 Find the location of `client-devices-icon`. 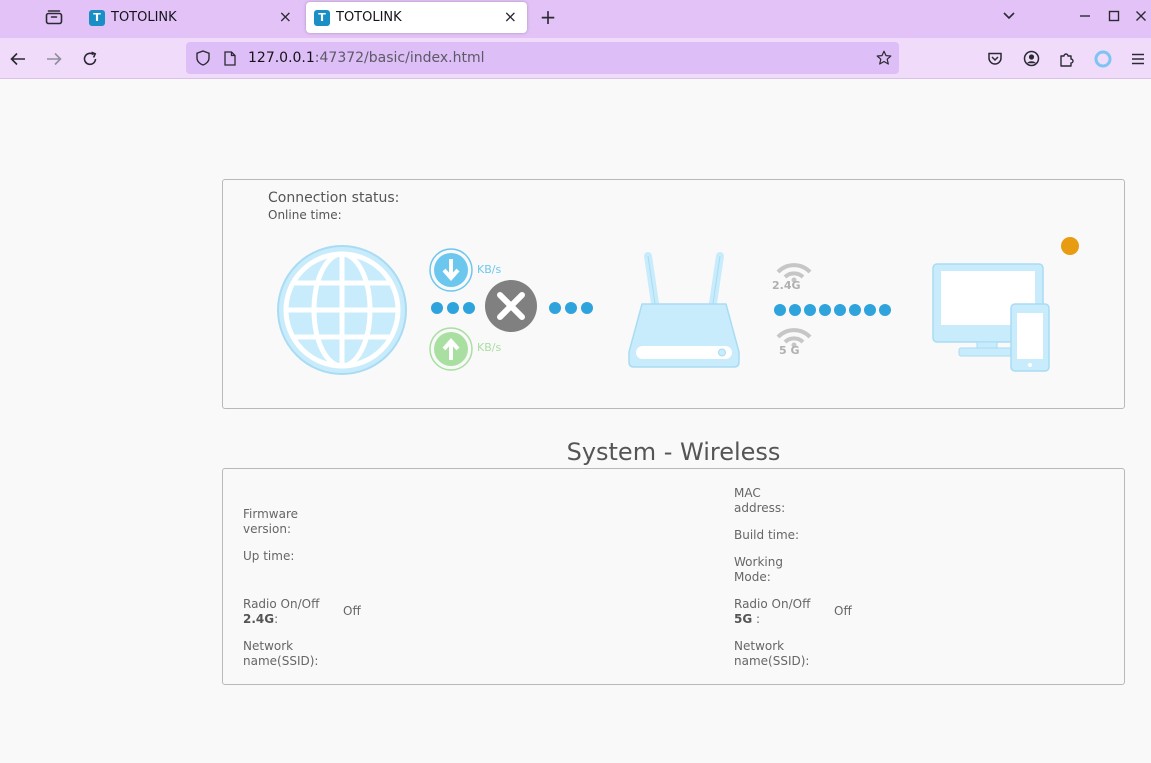

client-devices-icon is located at coordinates (991, 317).